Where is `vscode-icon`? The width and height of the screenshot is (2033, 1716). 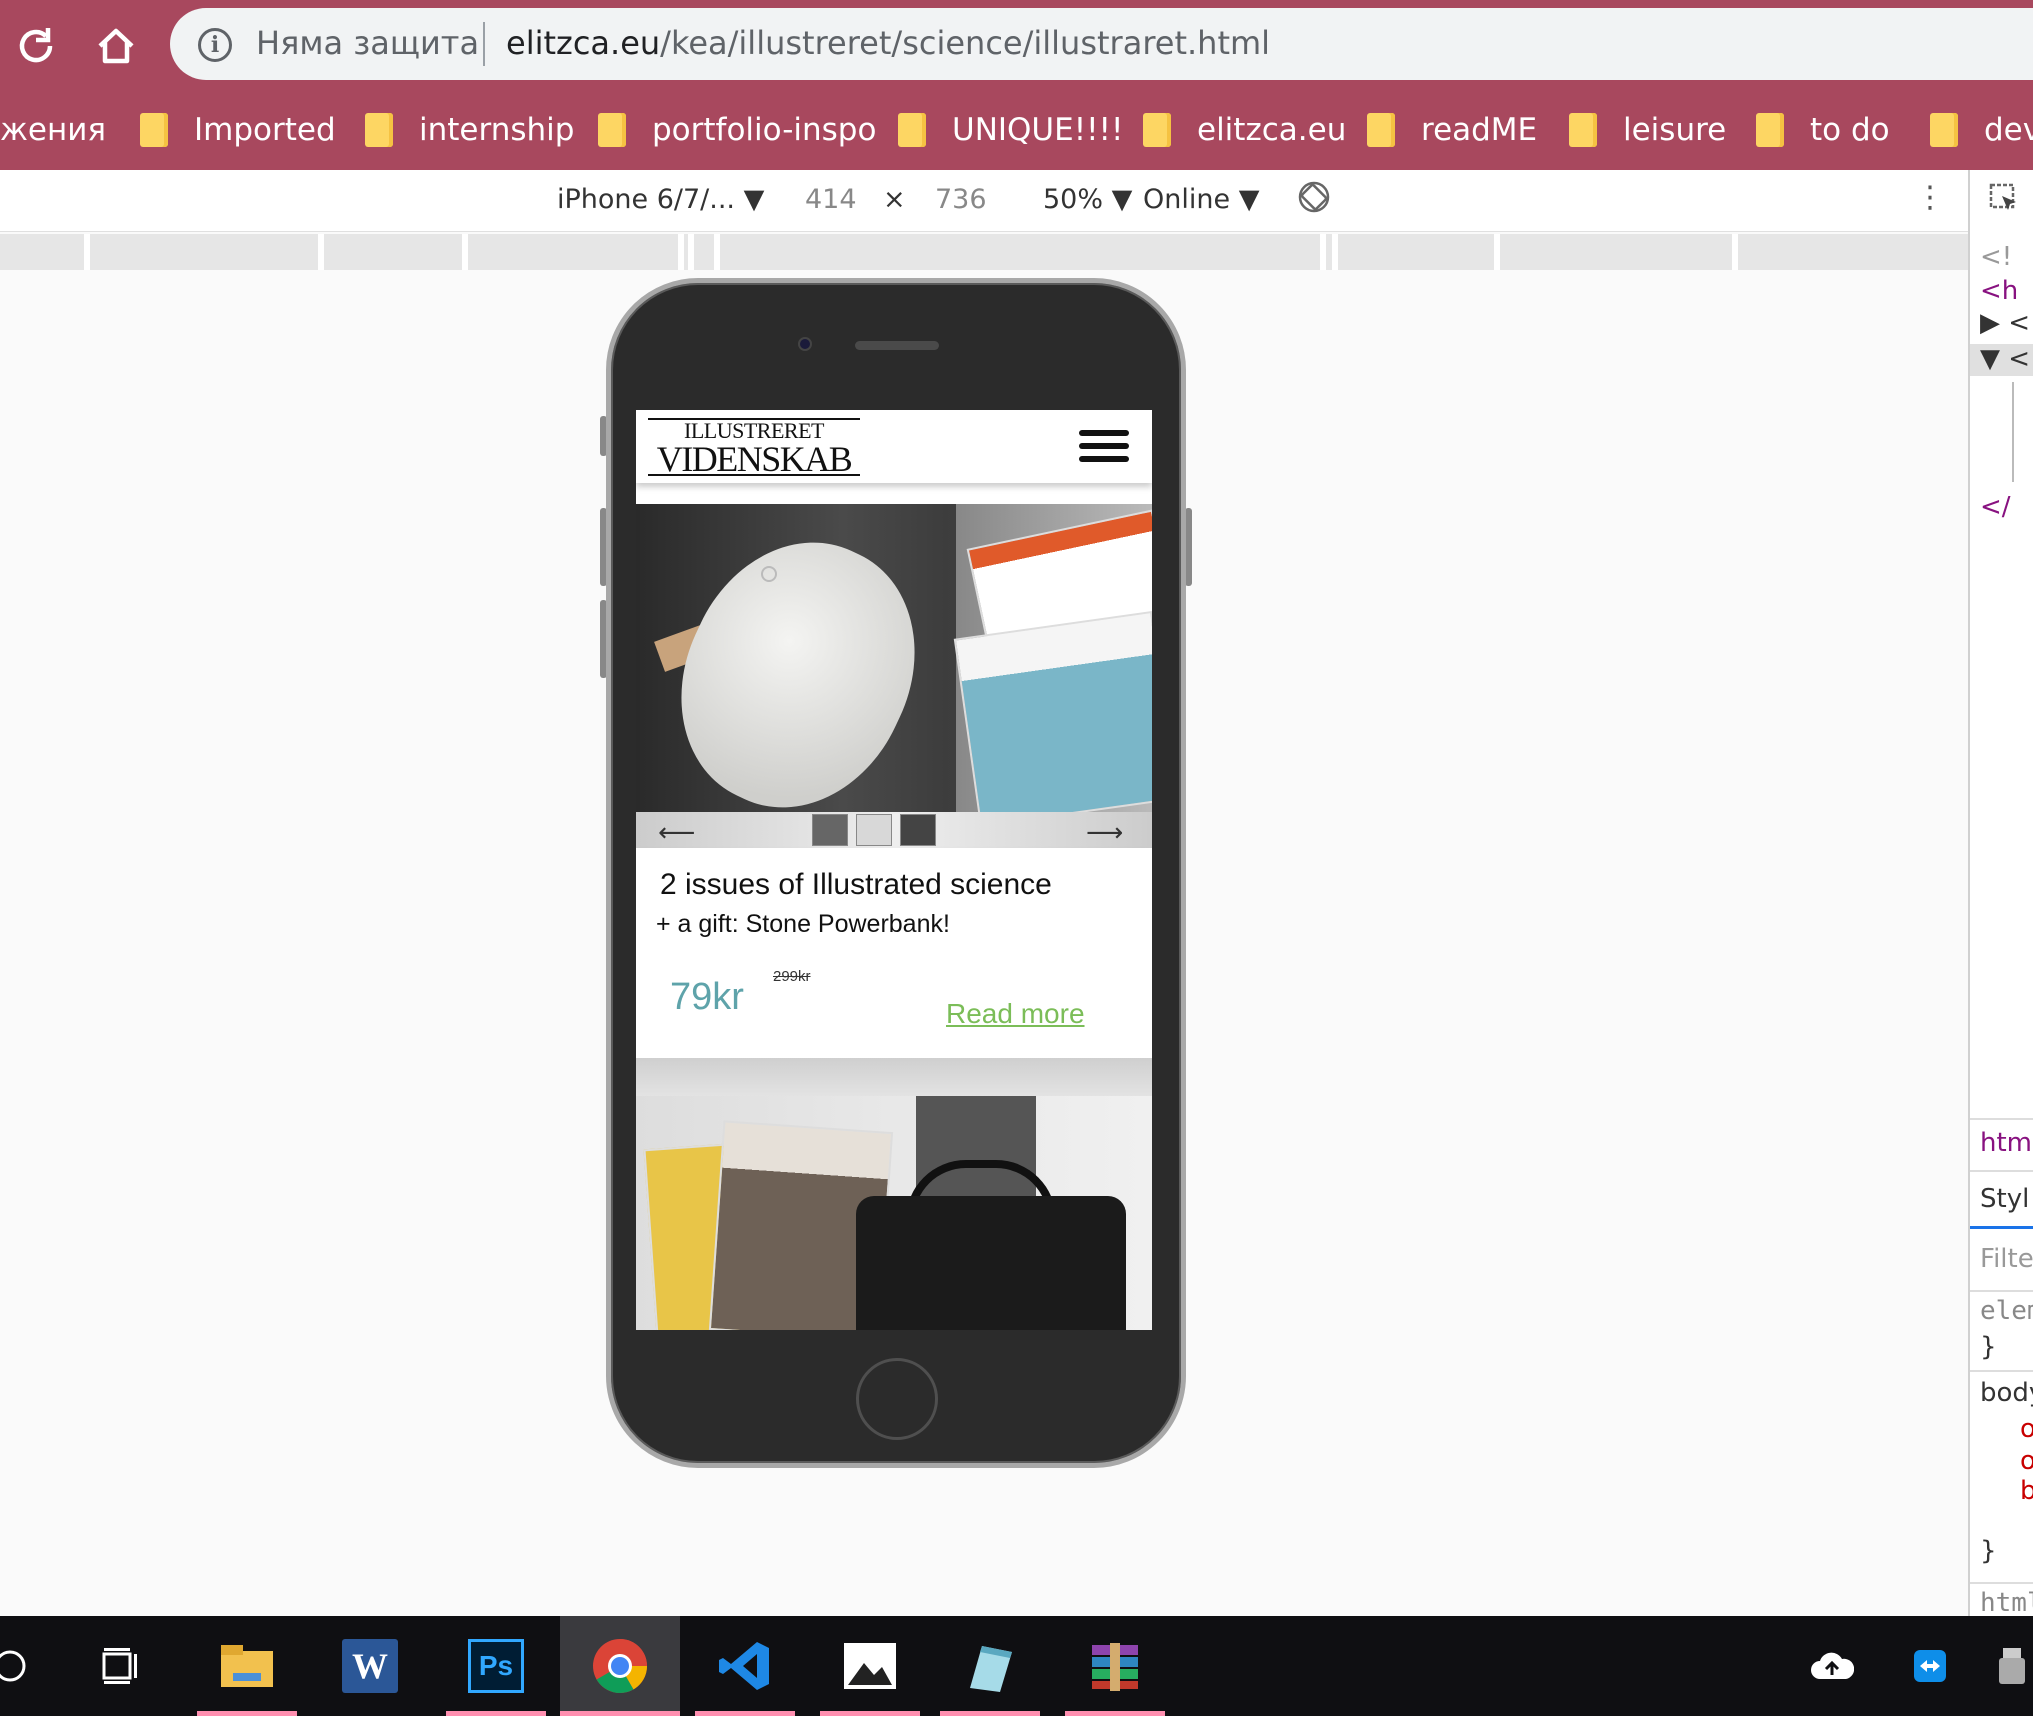
vscode-icon is located at coordinates (745, 1666).